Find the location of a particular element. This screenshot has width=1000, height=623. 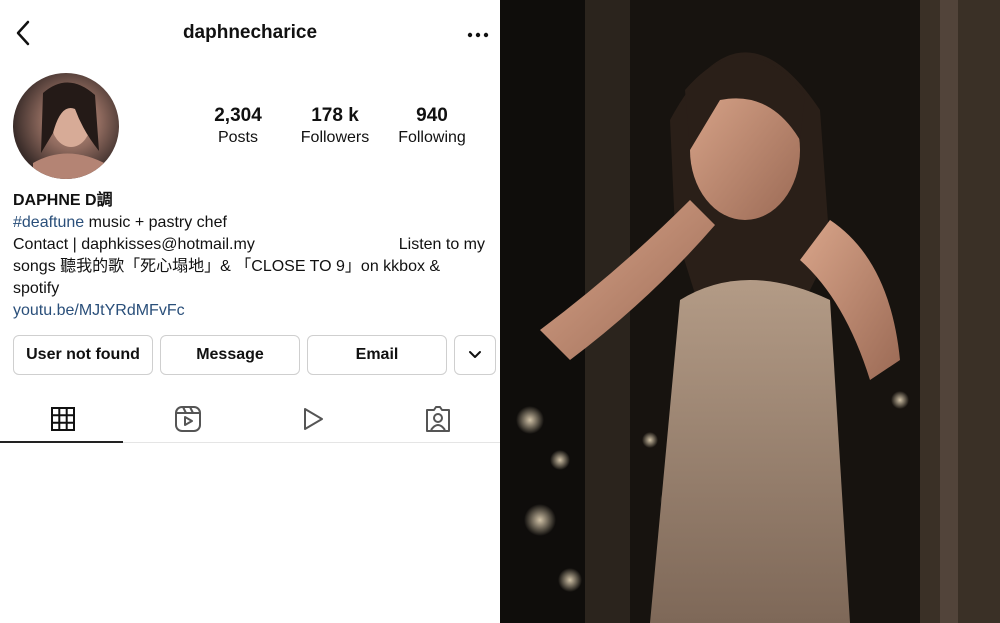

active-tab-indicator is located at coordinates (61, 442).